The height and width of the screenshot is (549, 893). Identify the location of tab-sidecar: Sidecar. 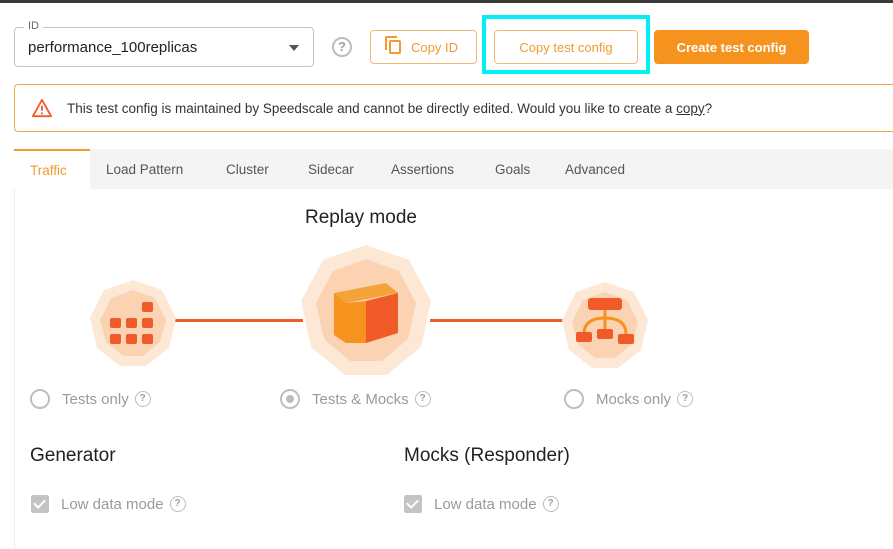
(331, 169).